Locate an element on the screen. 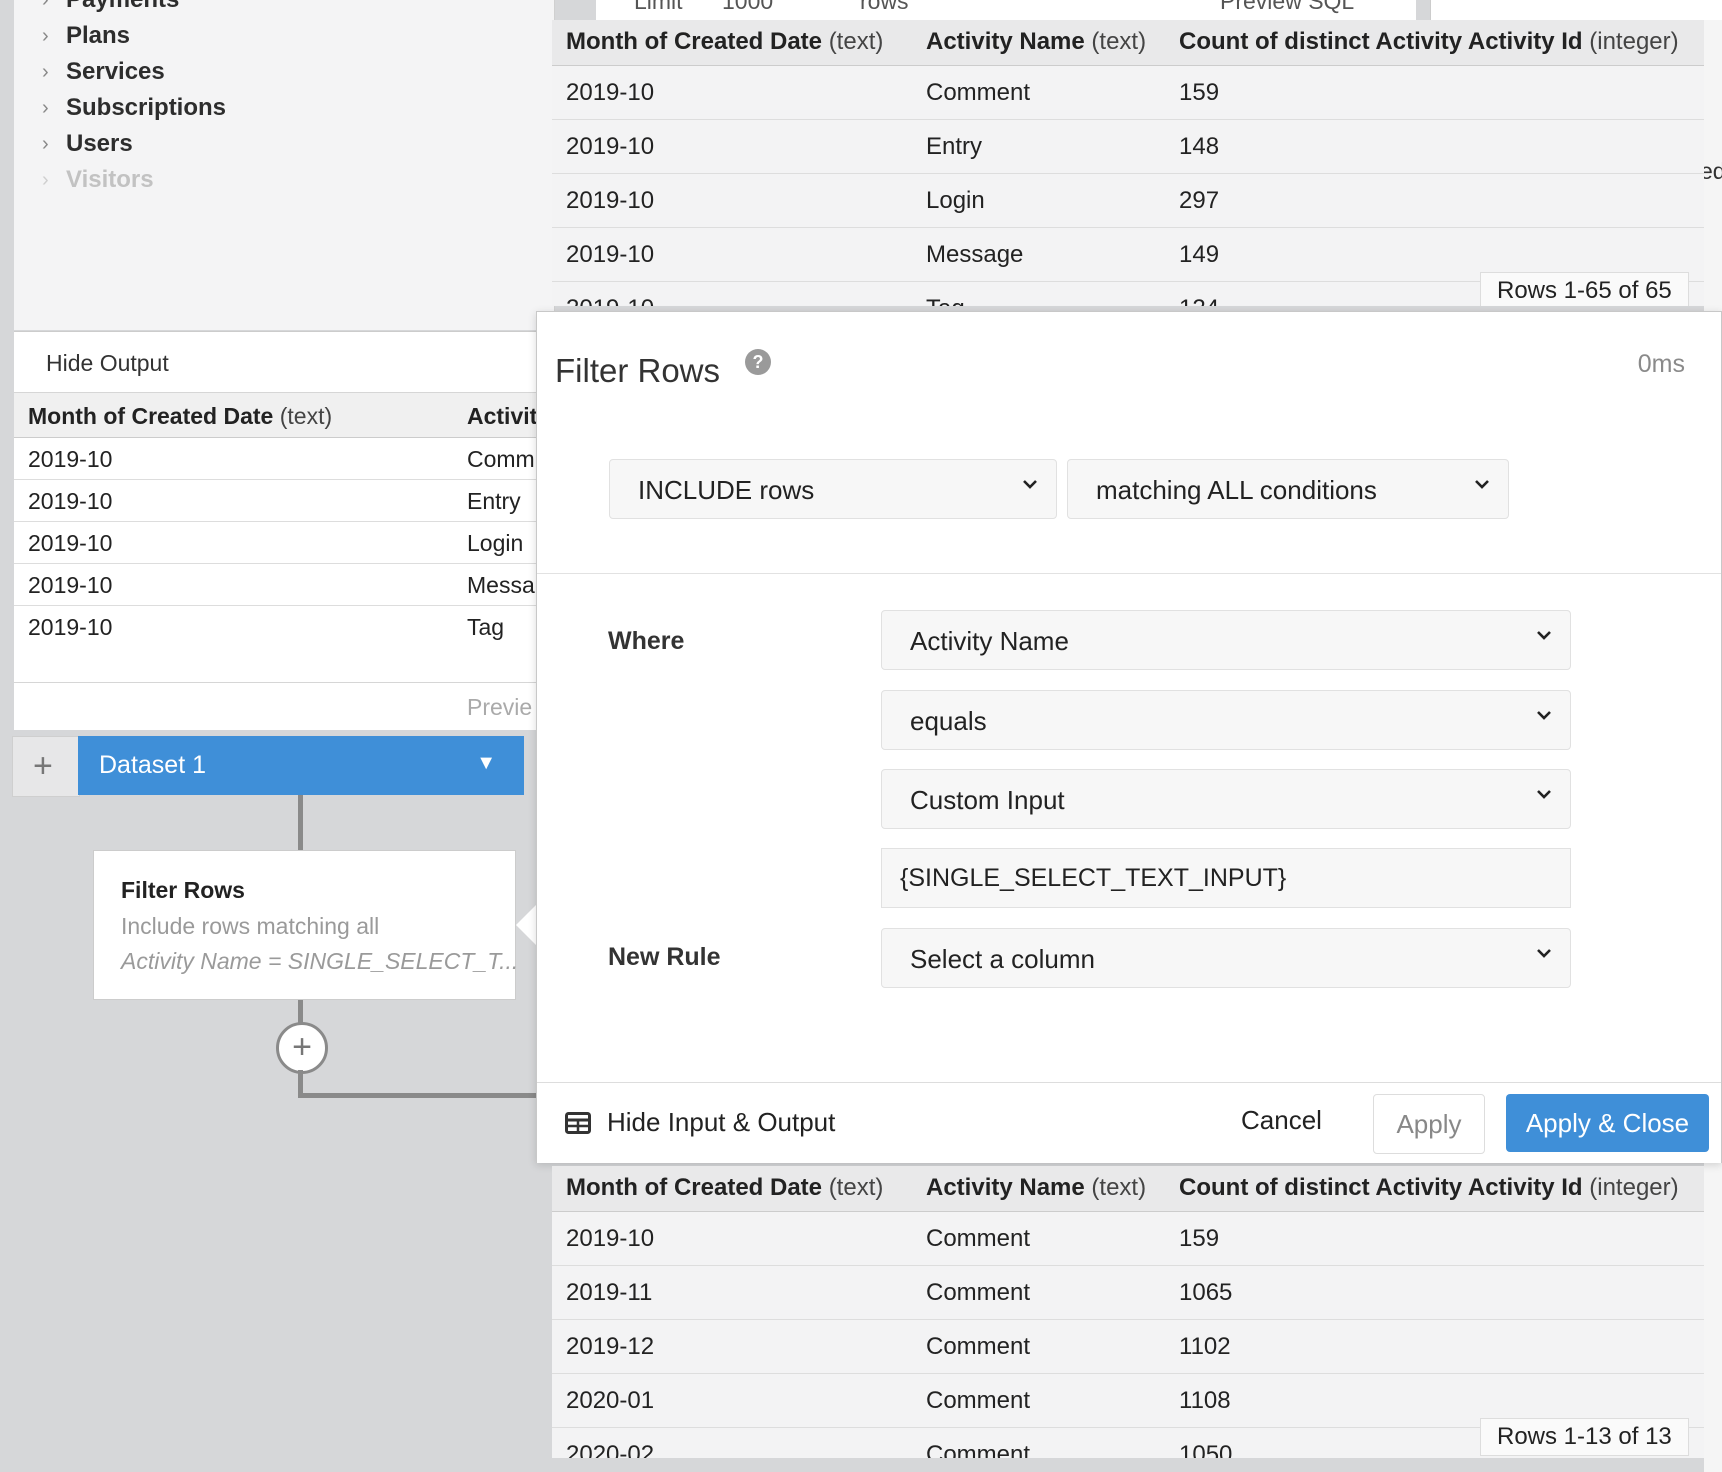 This screenshot has width=1722, height=1472. query-settings-bar: Limit 1000 rows Preview SQL is located at coordinates (1006, 10).